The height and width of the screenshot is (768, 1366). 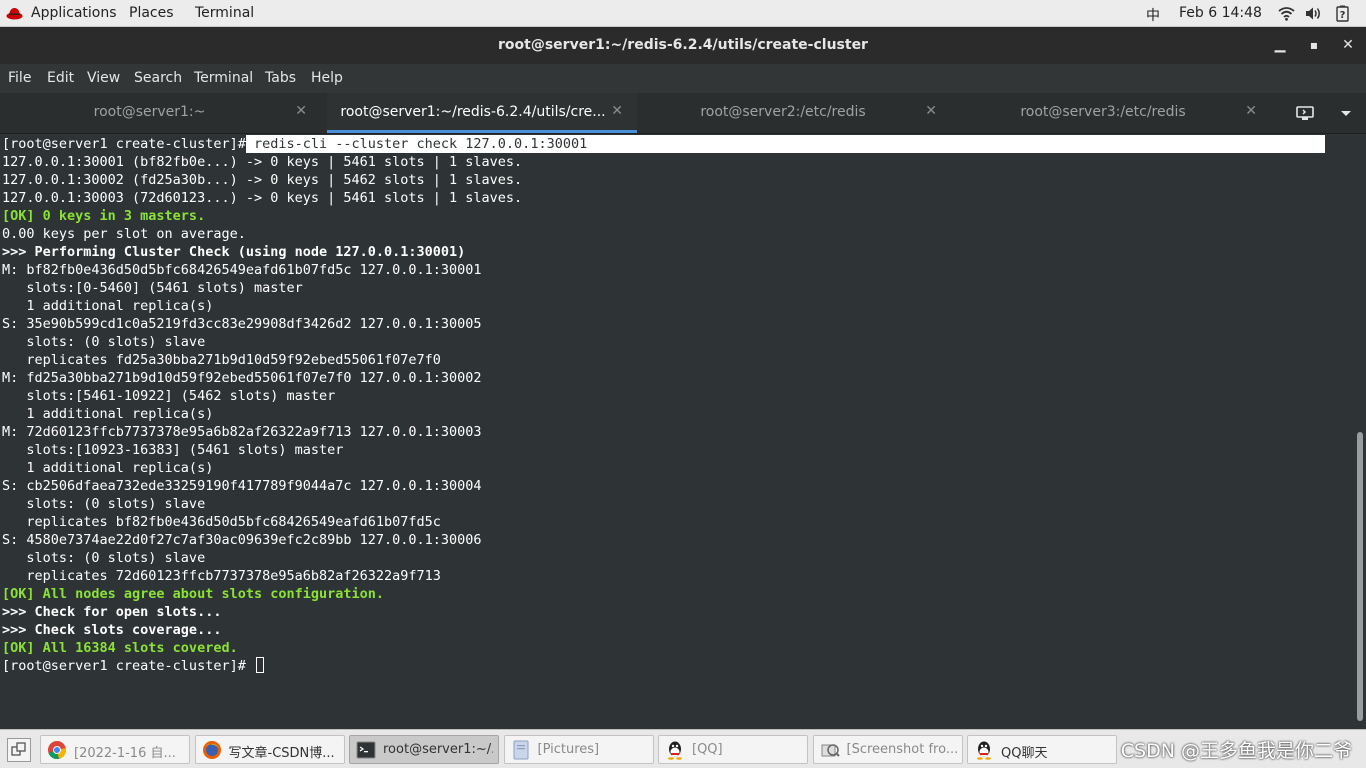 I want to click on tab-label: root@server2:/etc/redis, so click(x=783, y=112).